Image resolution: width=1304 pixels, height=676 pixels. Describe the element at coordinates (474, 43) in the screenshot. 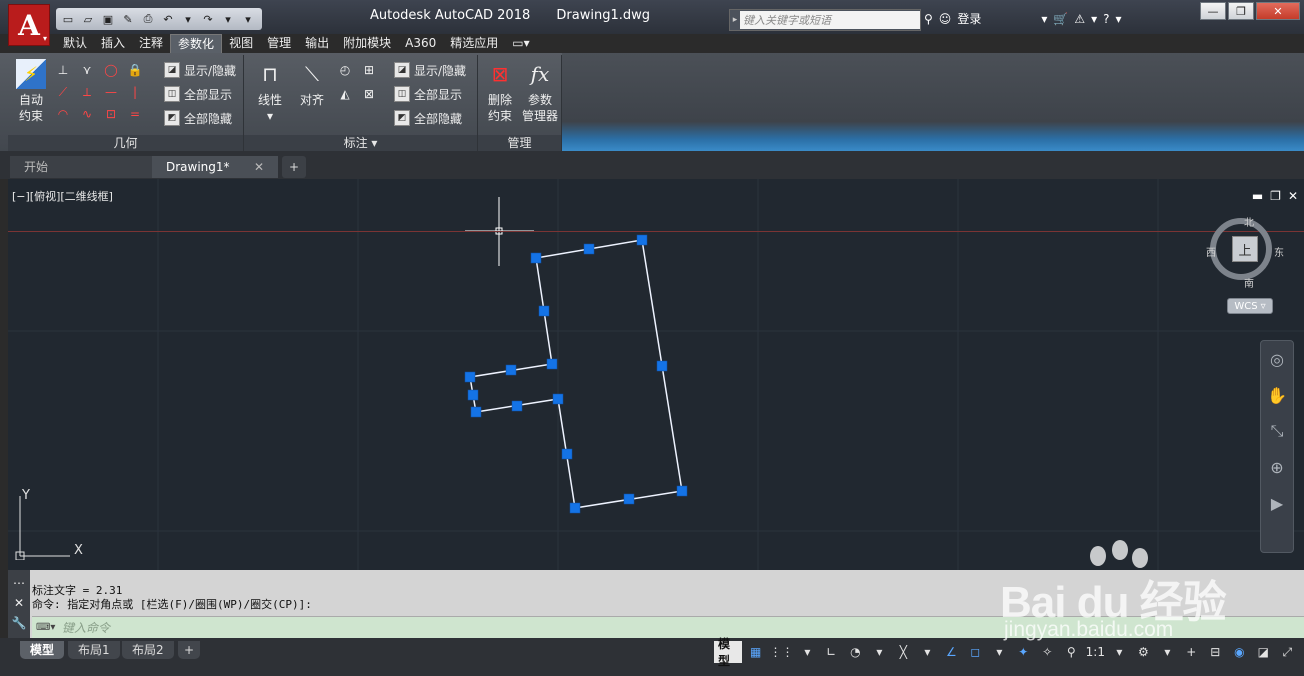

I see `tab-featured-apps: 精选应用` at that location.